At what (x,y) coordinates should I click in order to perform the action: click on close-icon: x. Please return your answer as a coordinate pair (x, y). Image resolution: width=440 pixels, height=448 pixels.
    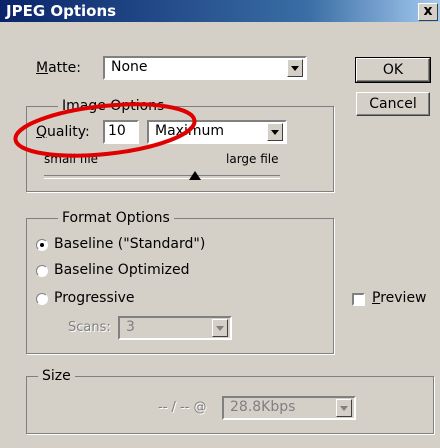
    Looking at the image, I should click on (428, 11).